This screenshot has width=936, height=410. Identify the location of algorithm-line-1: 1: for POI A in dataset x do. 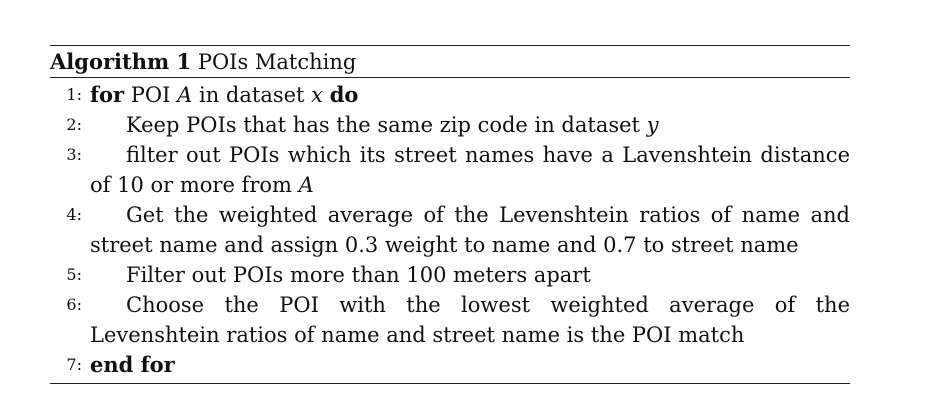
(450, 95).